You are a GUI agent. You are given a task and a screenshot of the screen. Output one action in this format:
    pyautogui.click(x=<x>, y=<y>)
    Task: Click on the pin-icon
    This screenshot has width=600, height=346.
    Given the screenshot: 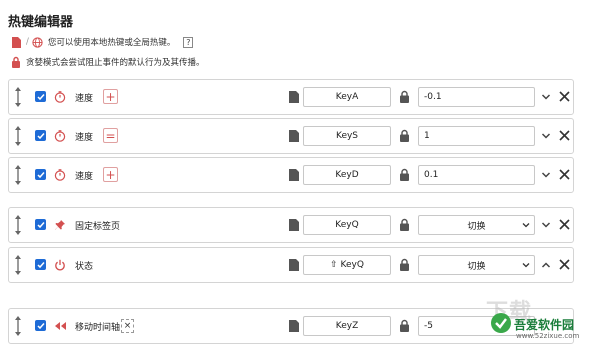 What is the action you would take?
    pyautogui.click(x=60, y=225)
    